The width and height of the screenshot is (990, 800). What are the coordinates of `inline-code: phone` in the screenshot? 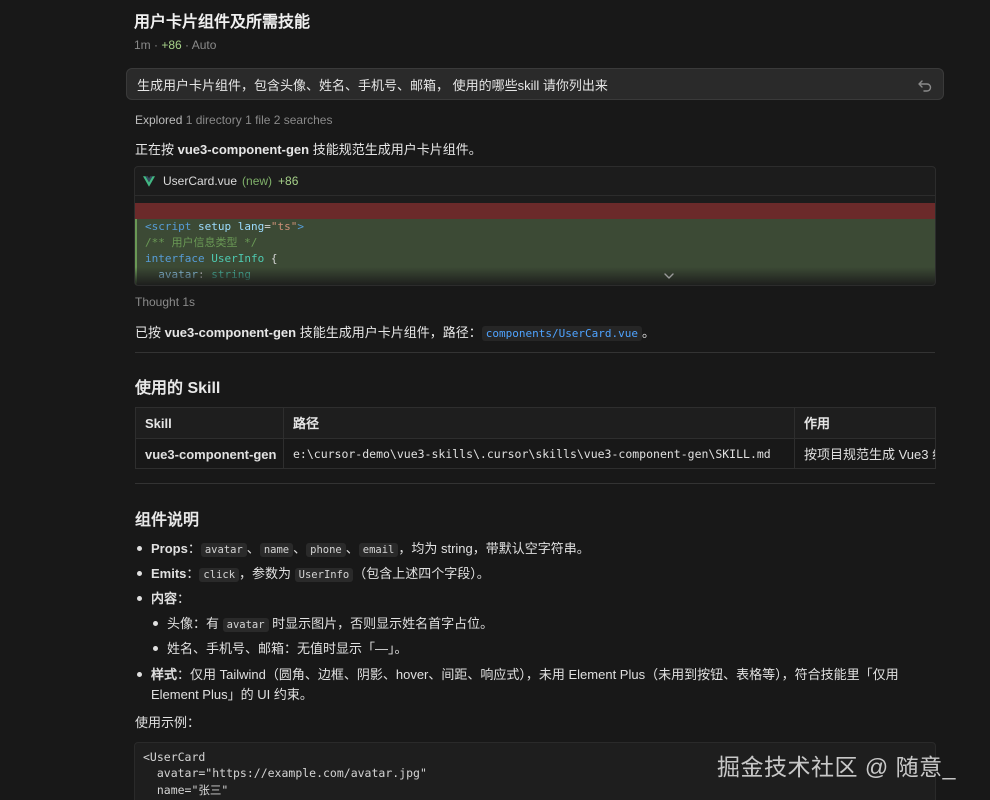 It's located at (326, 550).